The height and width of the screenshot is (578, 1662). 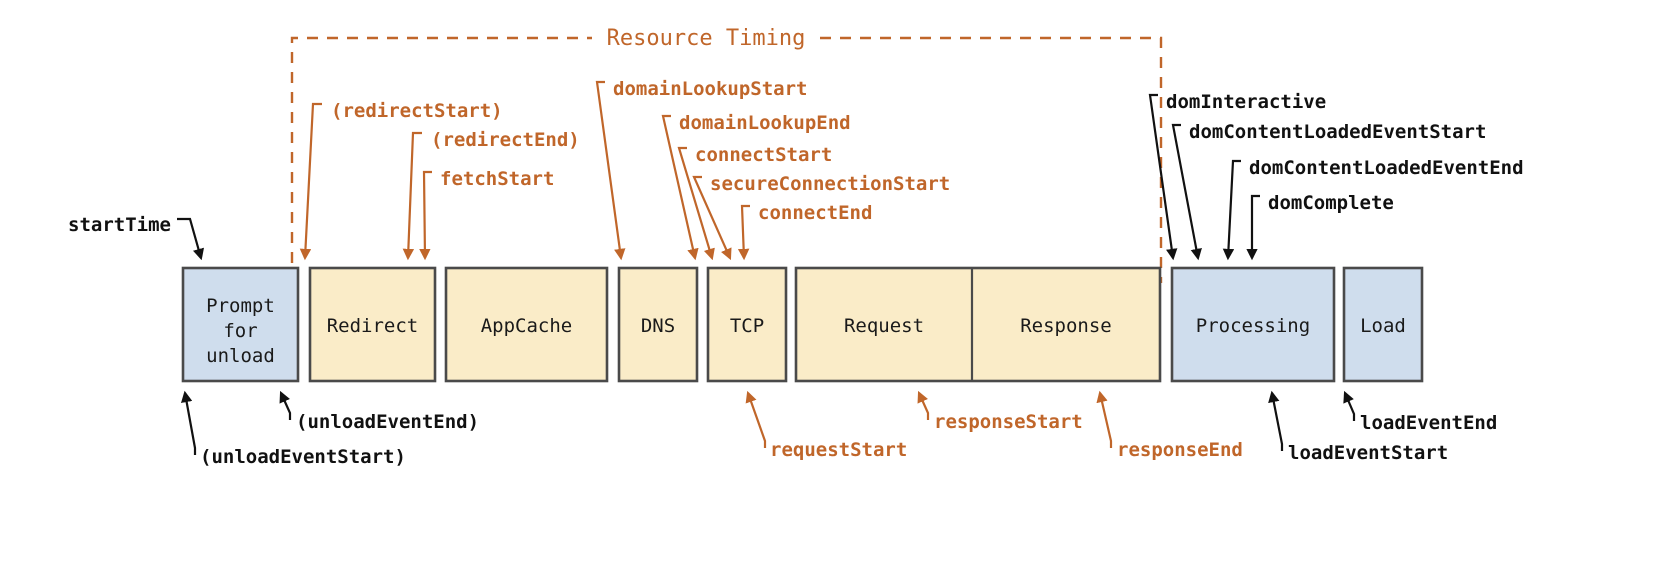 I want to click on phase-label-load: Load, so click(x=1383, y=326).